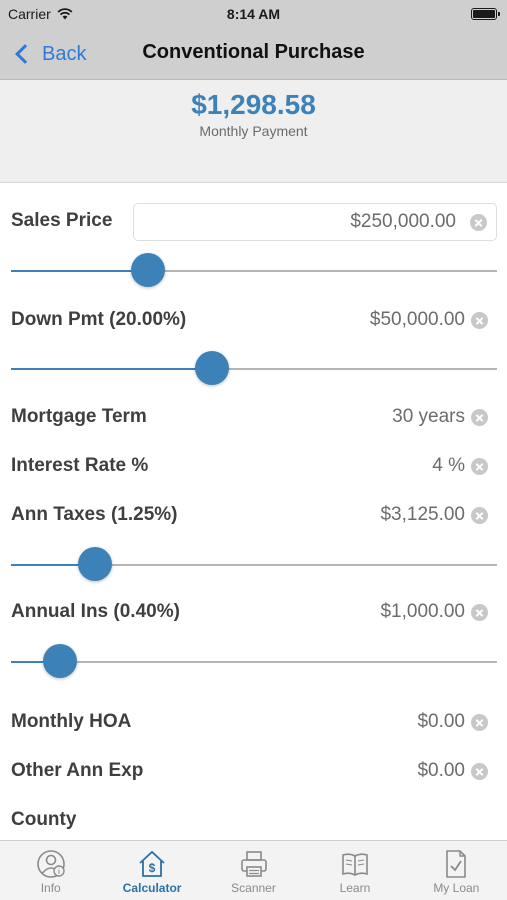 This screenshot has height=900, width=507. I want to click on battery-icon, so click(485, 14).